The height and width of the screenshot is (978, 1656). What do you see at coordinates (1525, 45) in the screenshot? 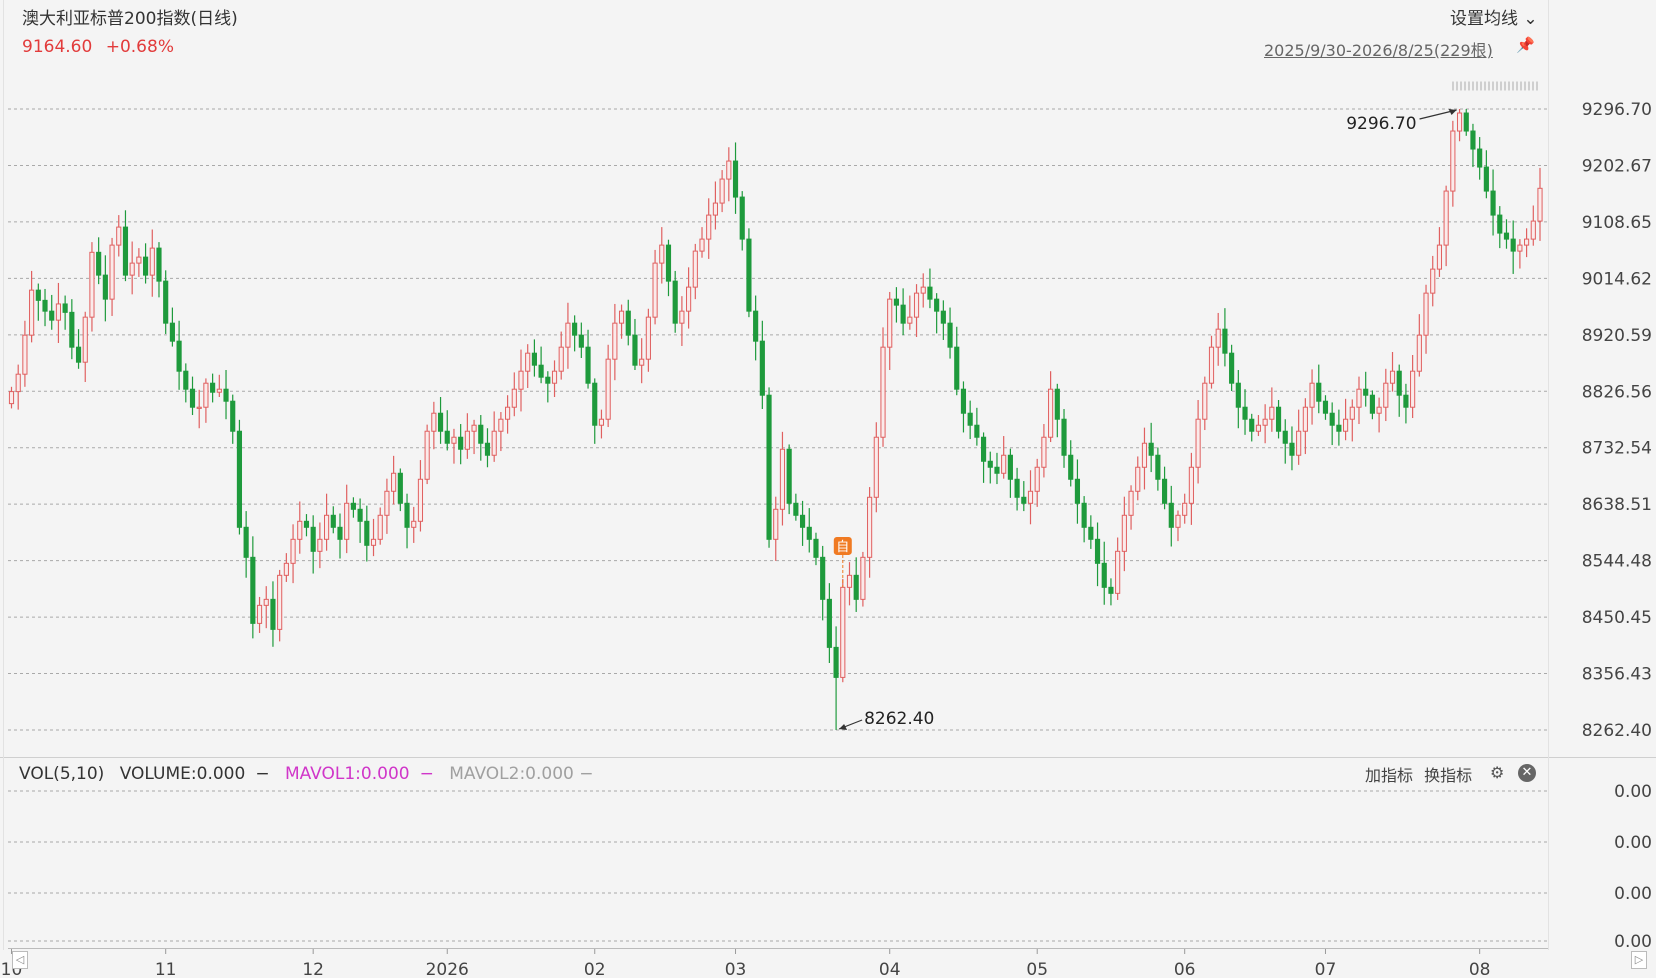
I see `pin-icon: 📌` at bounding box center [1525, 45].